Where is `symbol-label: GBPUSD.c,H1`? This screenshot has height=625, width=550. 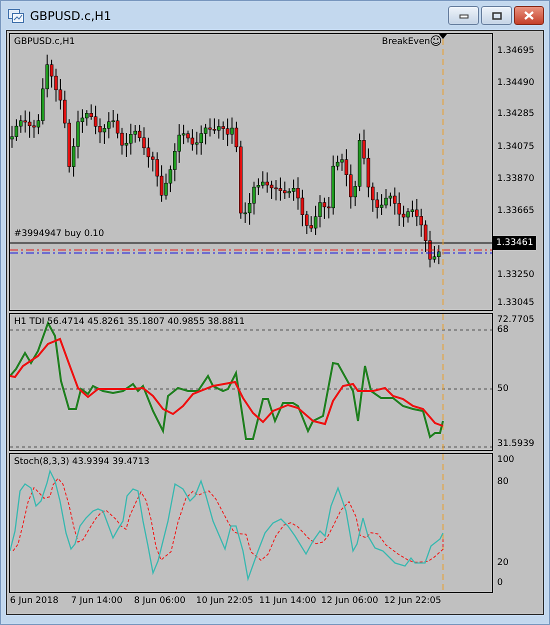 symbol-label: GBPUSD.c,H1 is located at coordinates (44, 42).